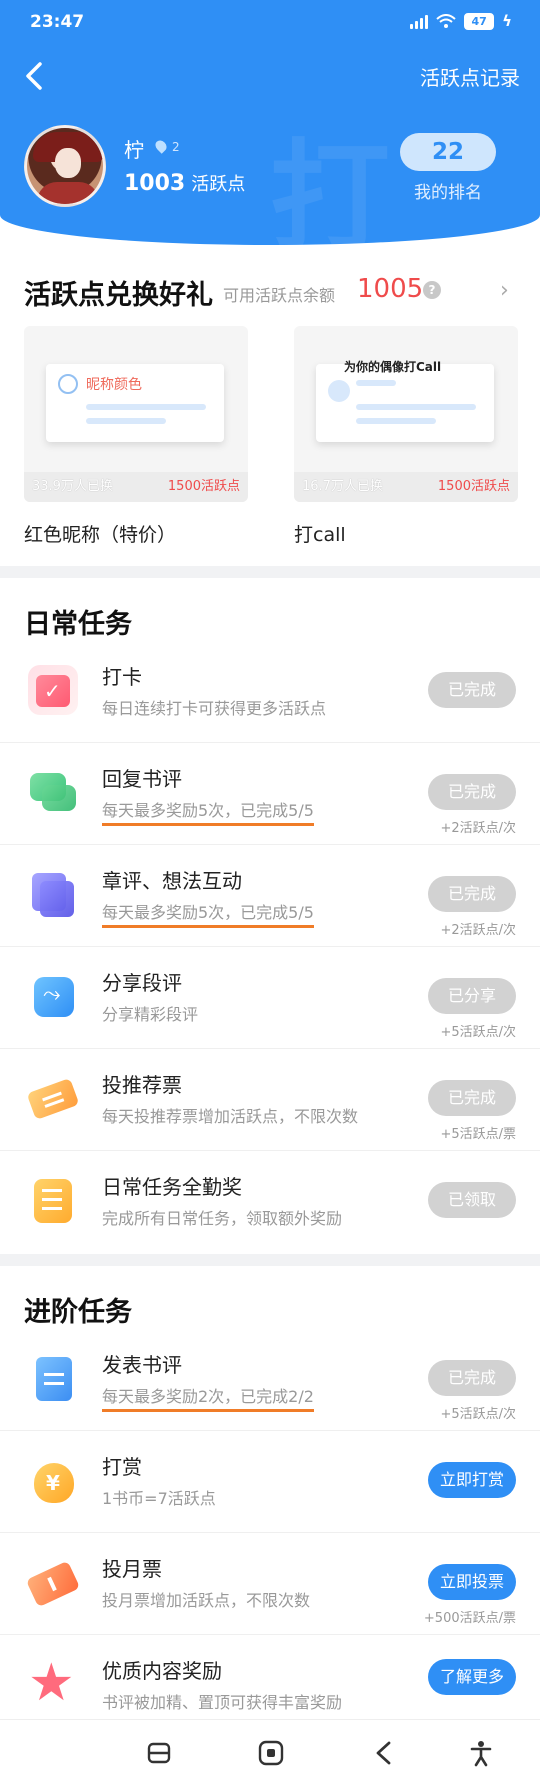 This screenshot has height=1787, width=540. I want to click on points-value: 1003, so click(155, 183).